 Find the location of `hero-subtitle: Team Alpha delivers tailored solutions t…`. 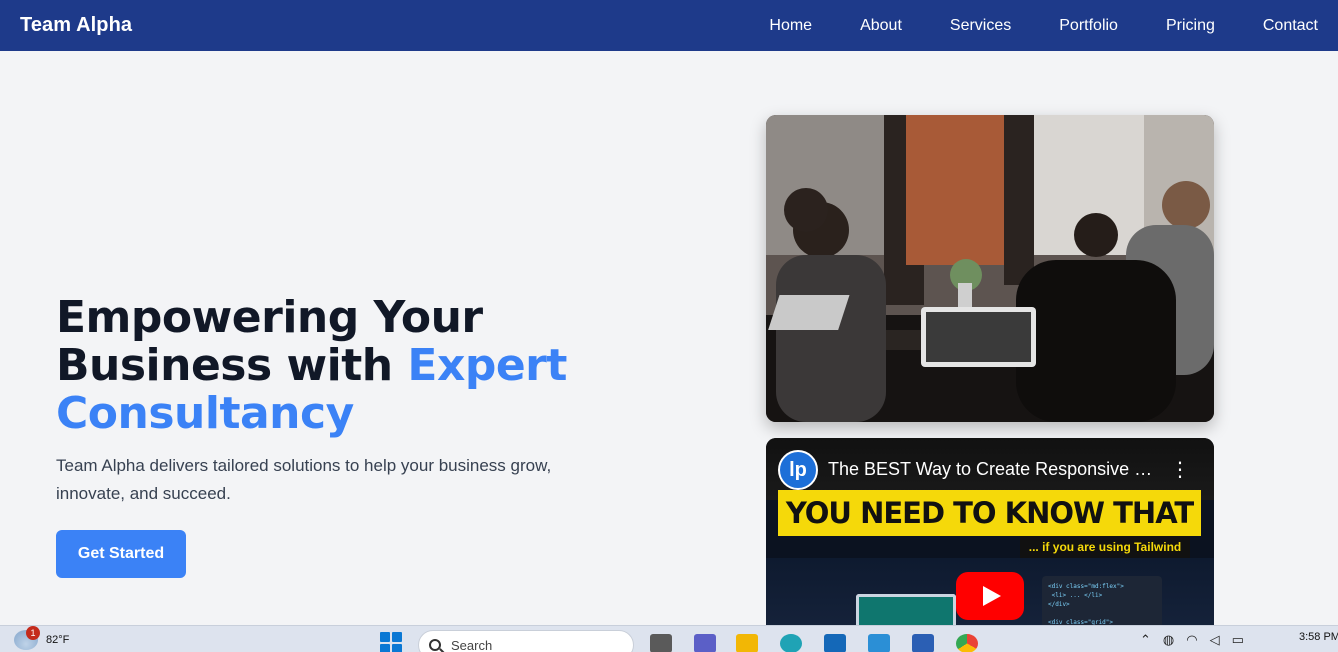

hero-subtitle: Team Alpha delivers tailored solutions t… is located at coordinates (304, 479).